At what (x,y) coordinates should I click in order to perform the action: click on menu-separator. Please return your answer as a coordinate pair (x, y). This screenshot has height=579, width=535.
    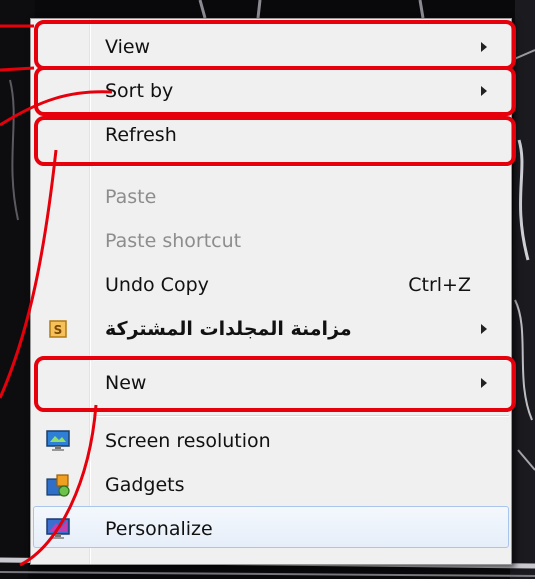
    Looking at the image, I should click on (301, 416).